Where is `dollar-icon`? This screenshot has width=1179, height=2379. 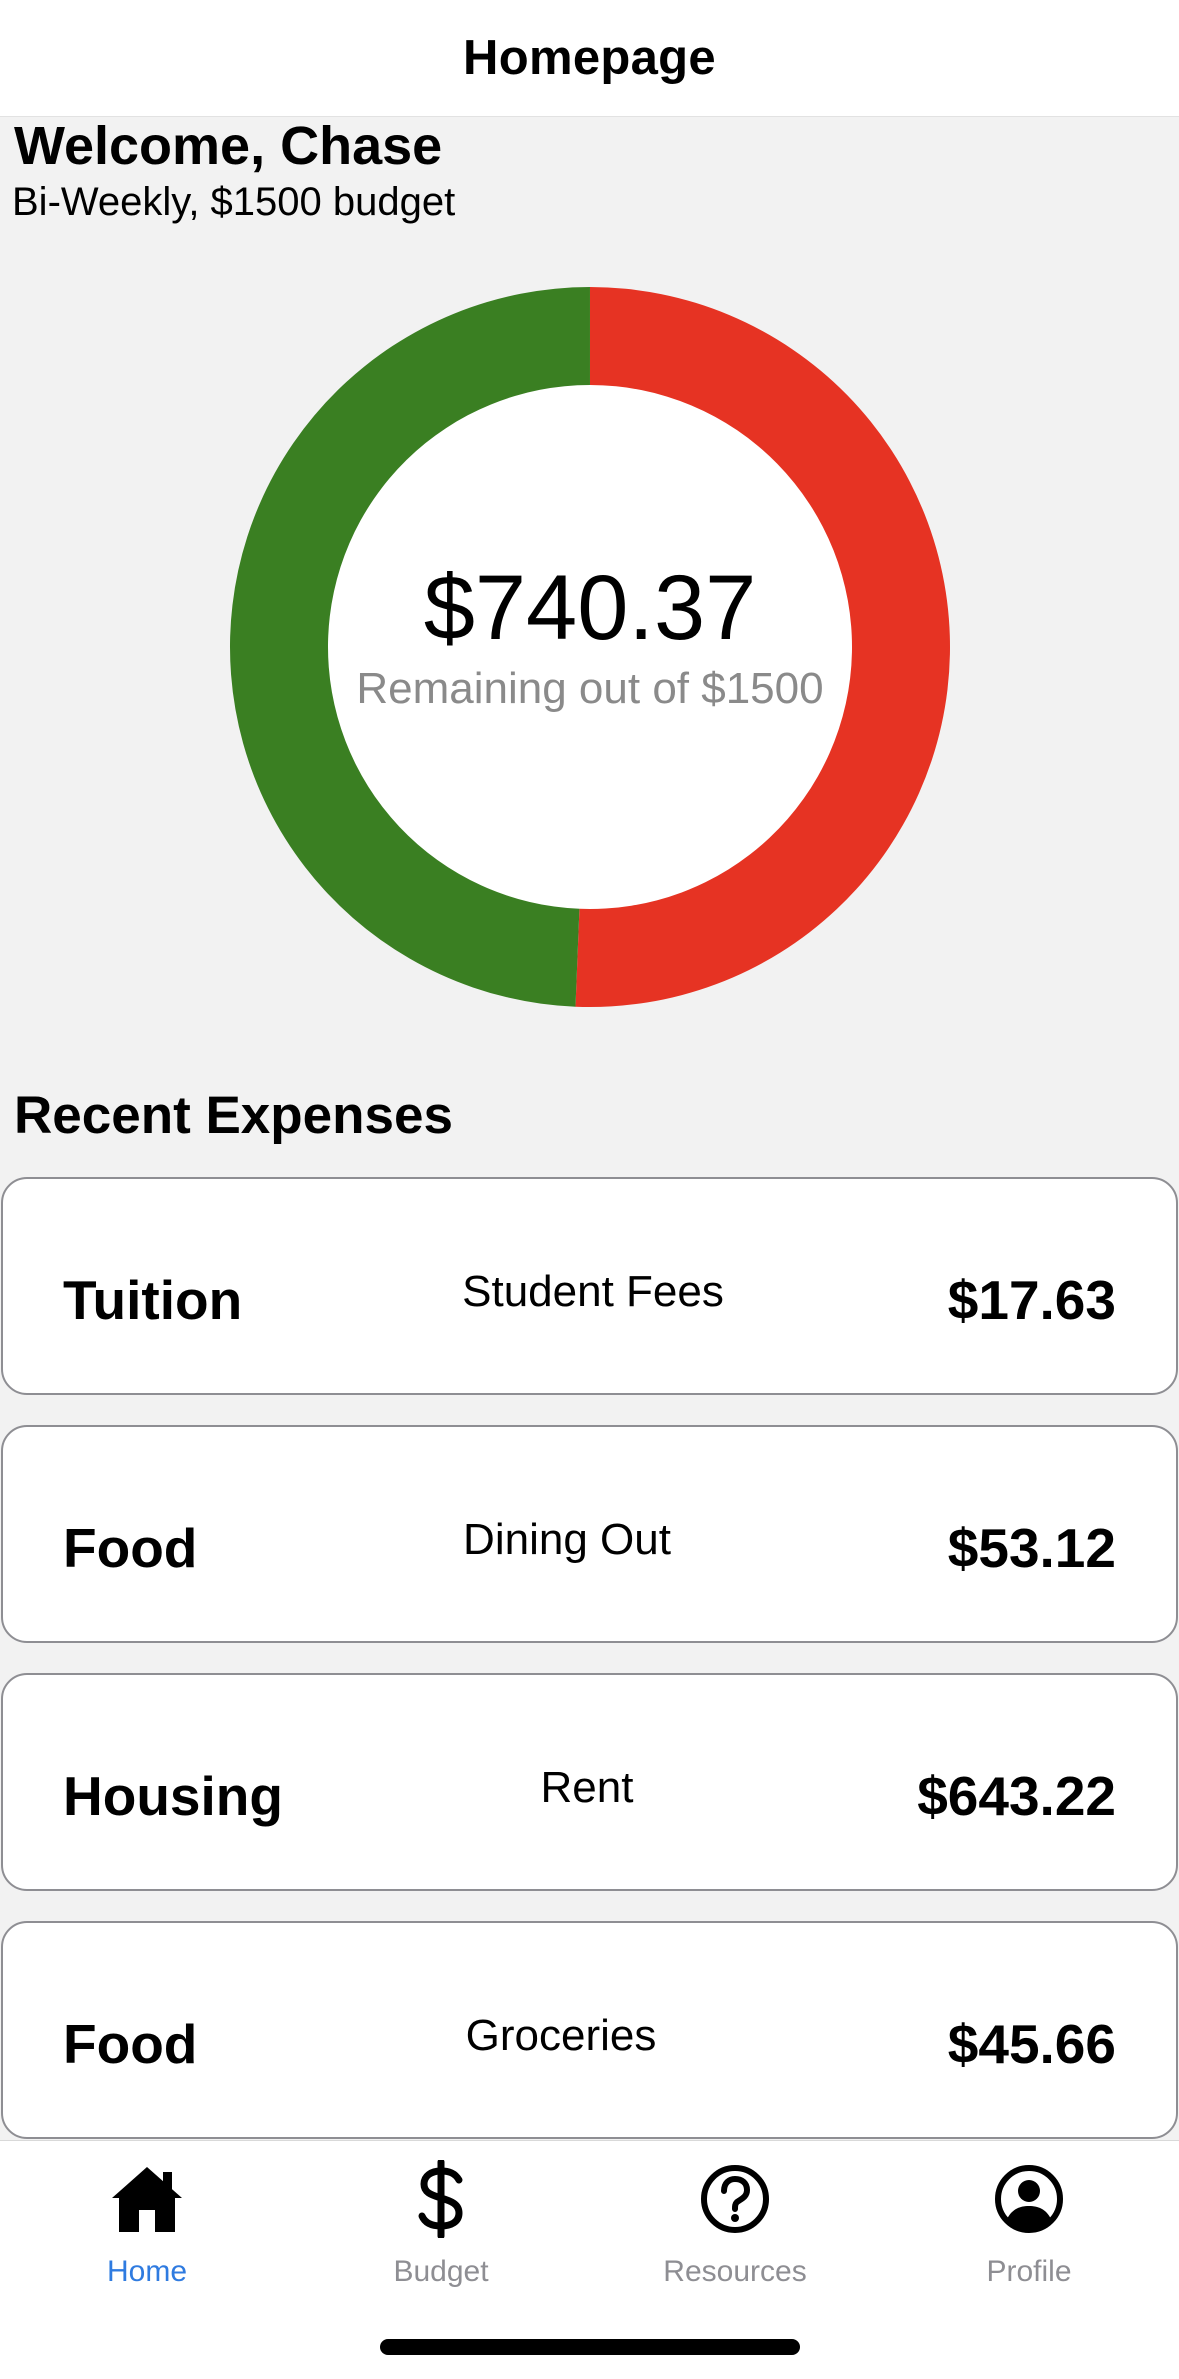
dollar-icon is located at coordinates (441, 2199).